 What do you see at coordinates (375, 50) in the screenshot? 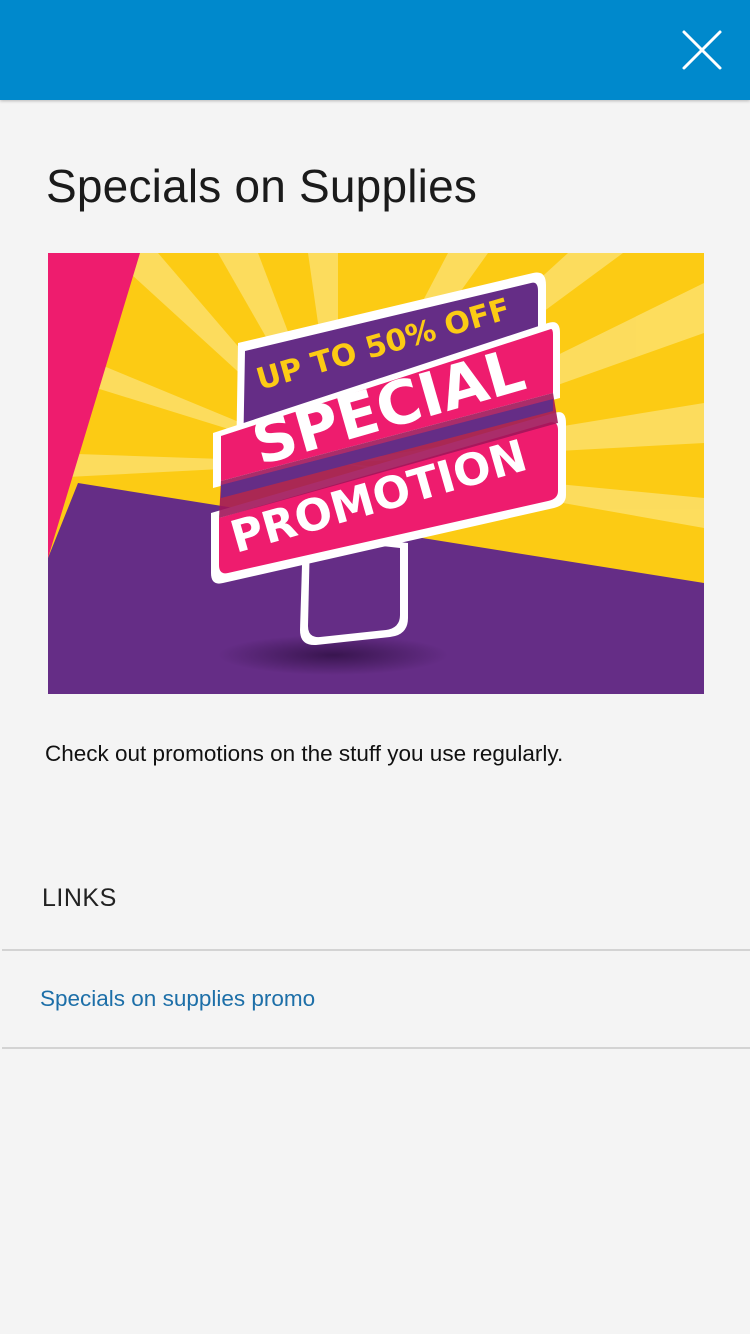
I see `top-bar` at bounding box center [375, 50].